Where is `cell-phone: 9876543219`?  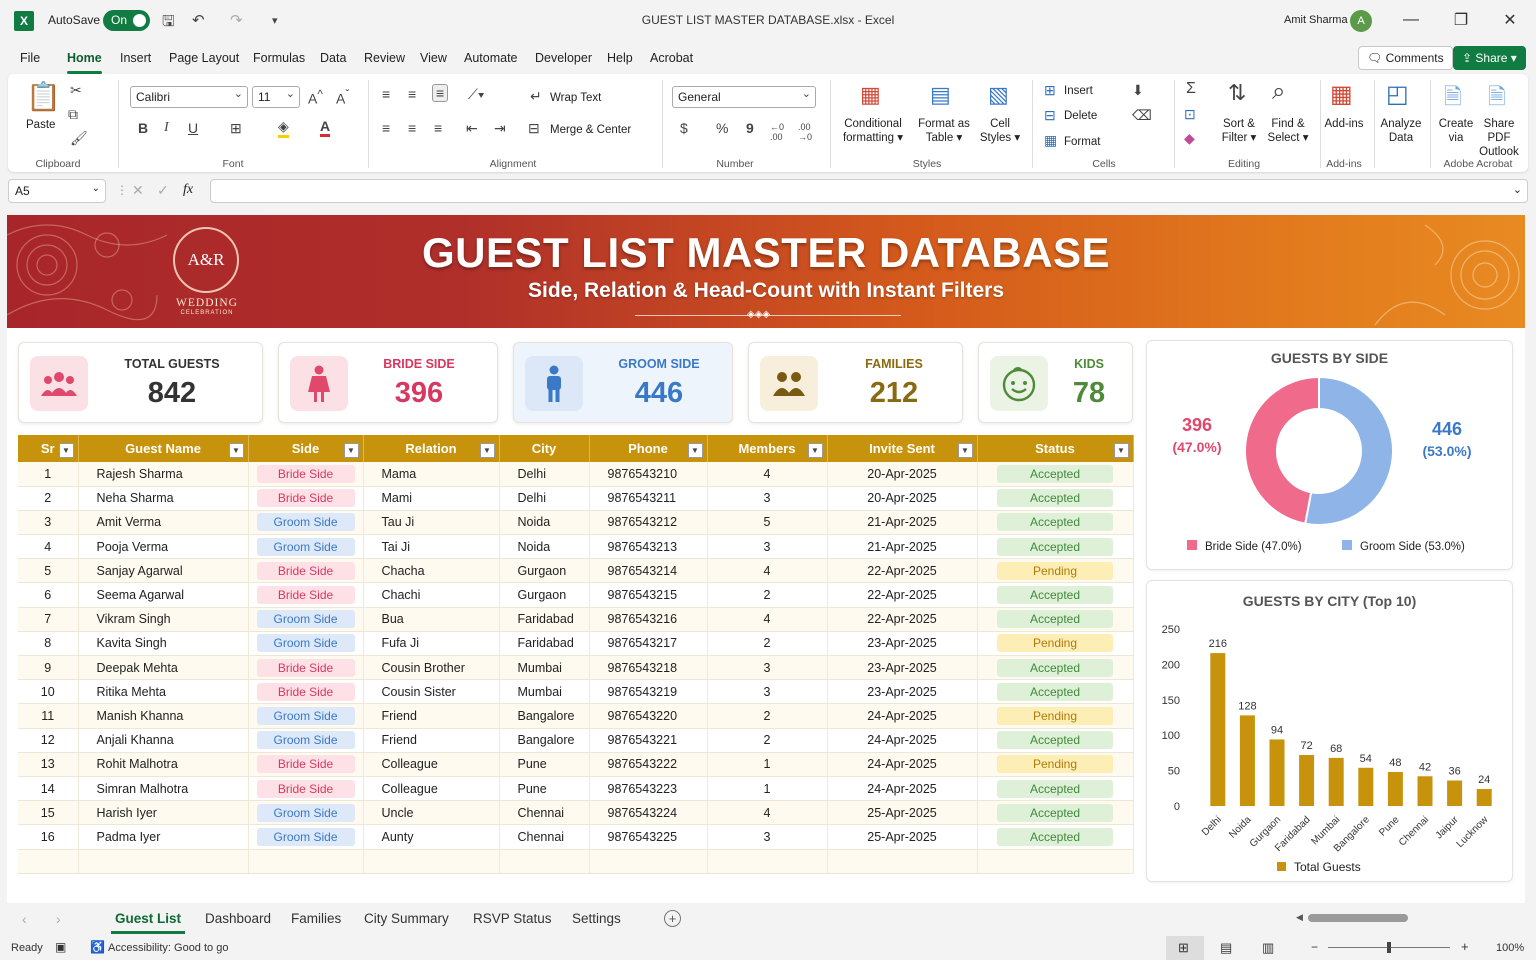
cell-phone: 9876543219 is located at coordinates (648, 692).